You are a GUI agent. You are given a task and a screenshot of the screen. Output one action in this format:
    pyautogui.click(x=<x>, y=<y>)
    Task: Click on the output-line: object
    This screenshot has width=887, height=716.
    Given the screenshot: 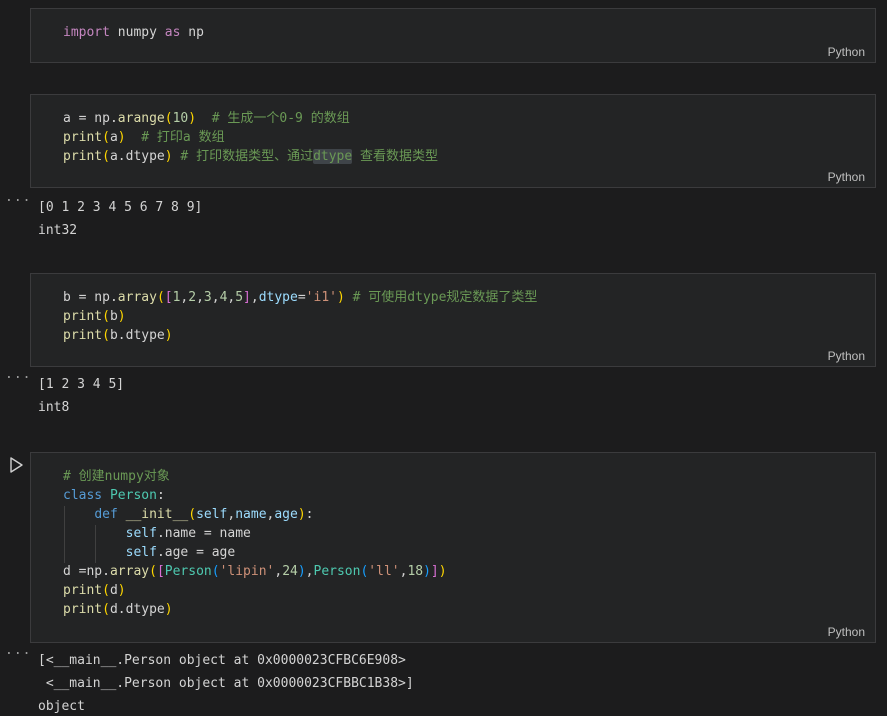 What is the action you would take?
    pyautogui.click(x=61, y=706)
    